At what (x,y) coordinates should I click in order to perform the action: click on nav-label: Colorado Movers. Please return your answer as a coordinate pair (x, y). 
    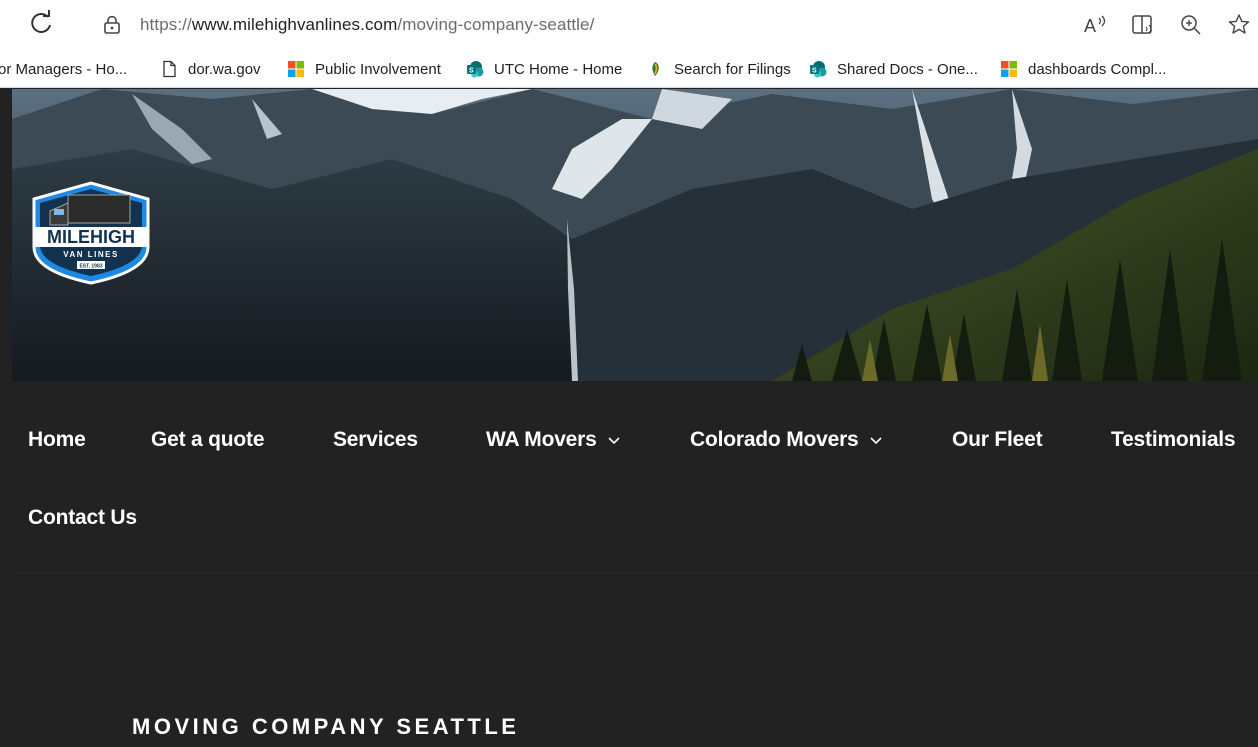
    Looking at the image, I should click on (774, 439).